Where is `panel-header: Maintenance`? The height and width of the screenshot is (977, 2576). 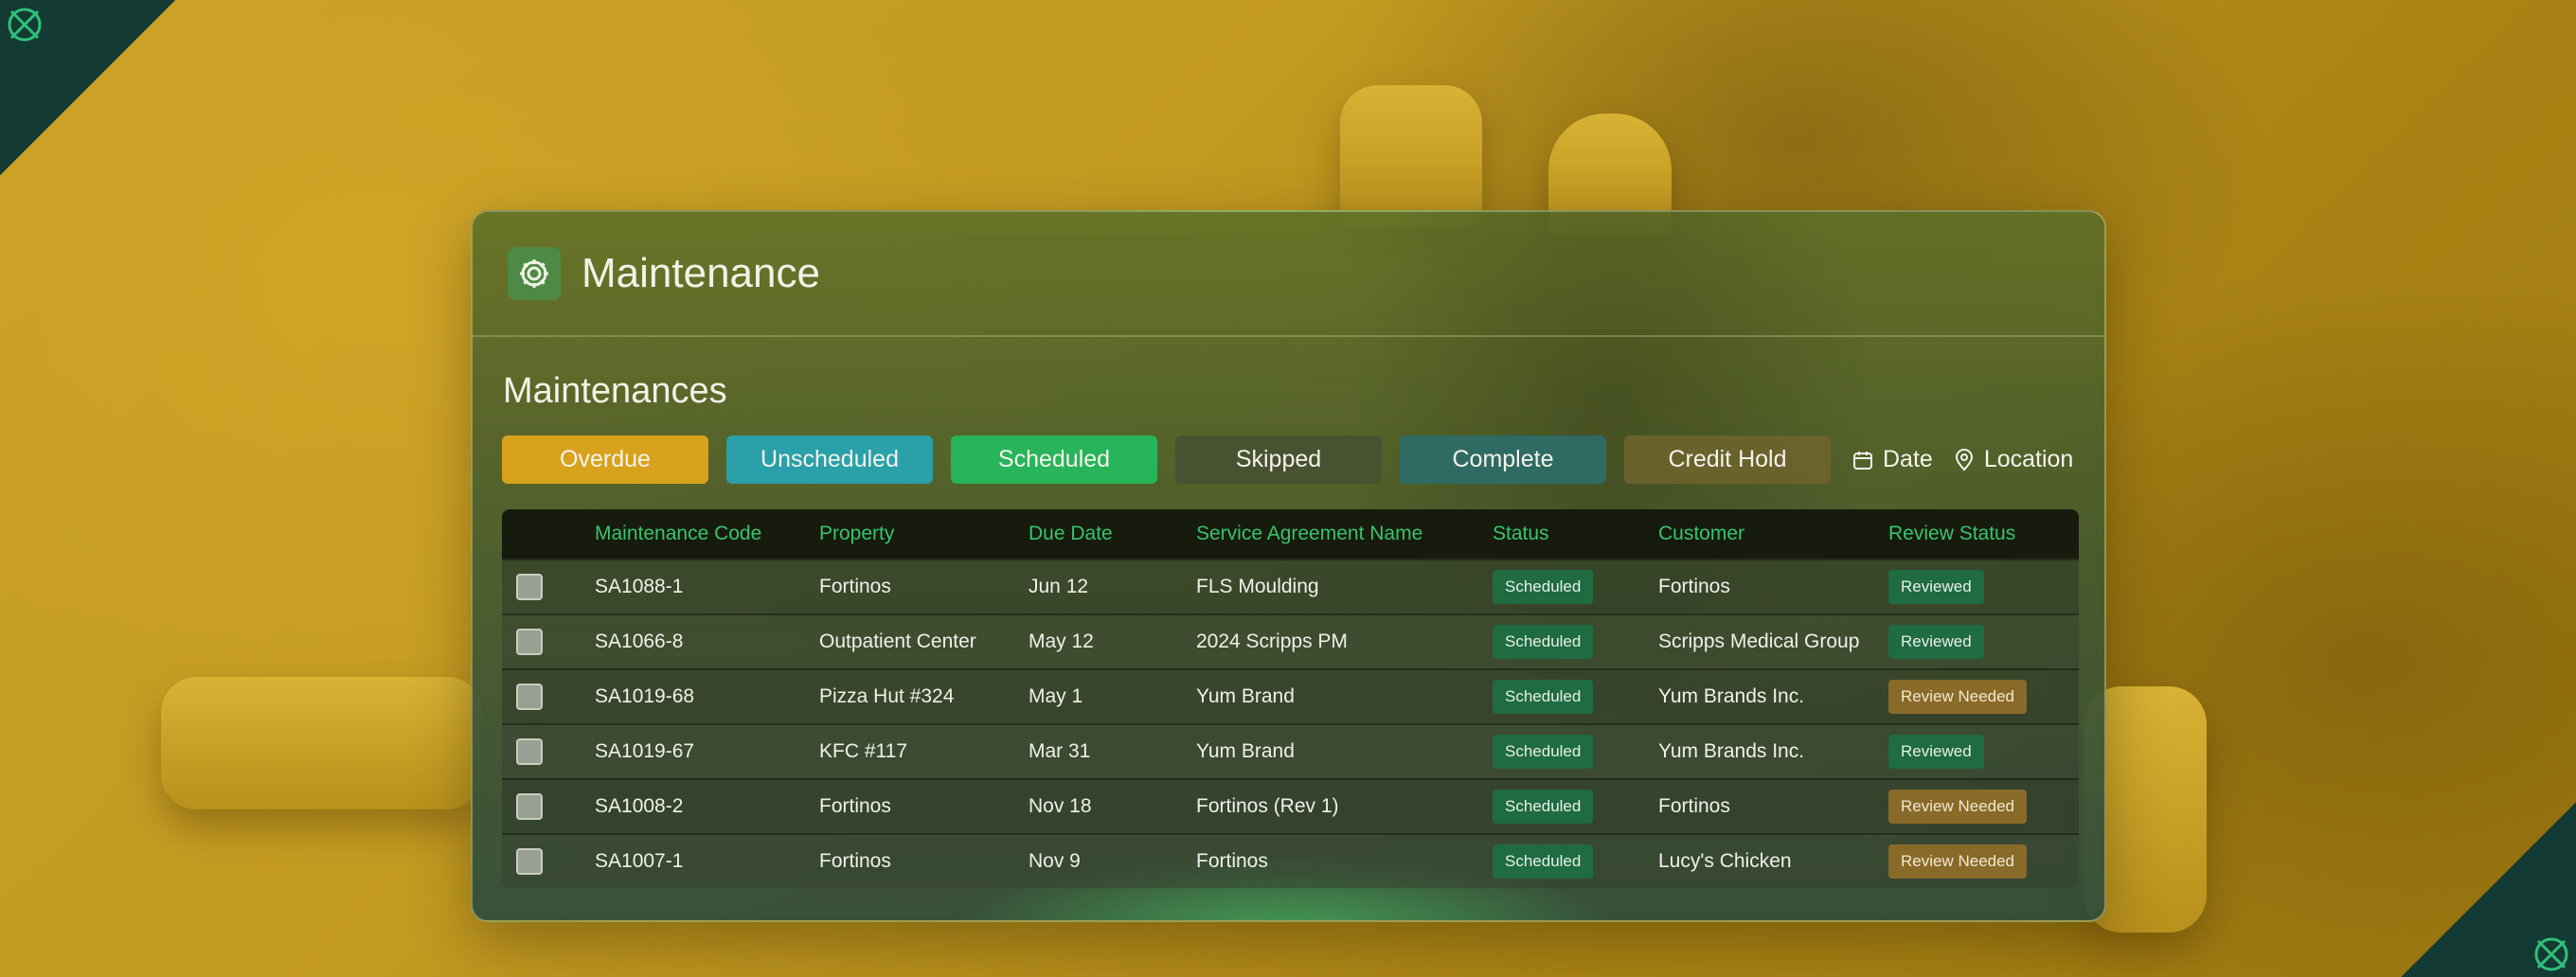 panel-header: Maintenance is located at coordinates (1288, 274).